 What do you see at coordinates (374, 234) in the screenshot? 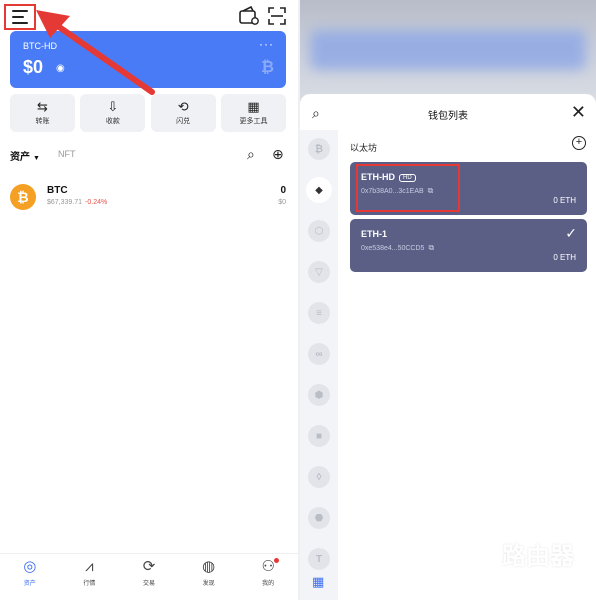
I see `wallet-name: ETH-1` at bounding box center [374, 234].